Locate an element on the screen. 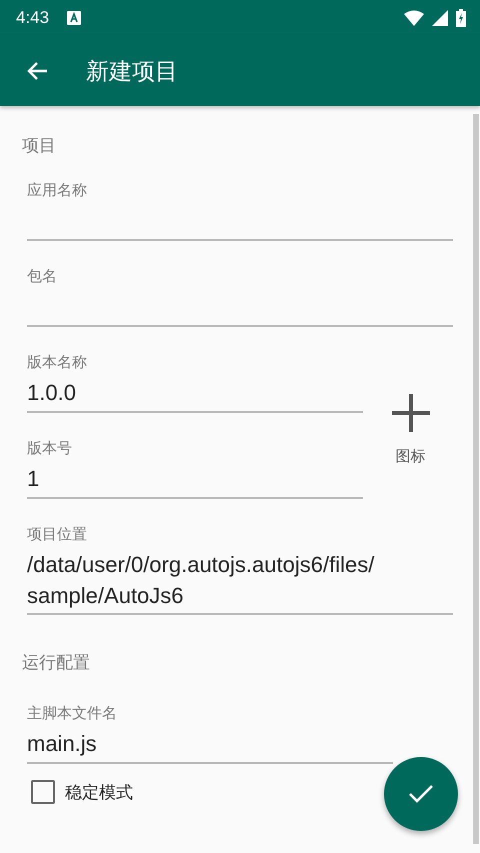 The height and width of the screenshot is (853, 480). checkbox-label: 稳定模式 is located at coordinates (99, 793).